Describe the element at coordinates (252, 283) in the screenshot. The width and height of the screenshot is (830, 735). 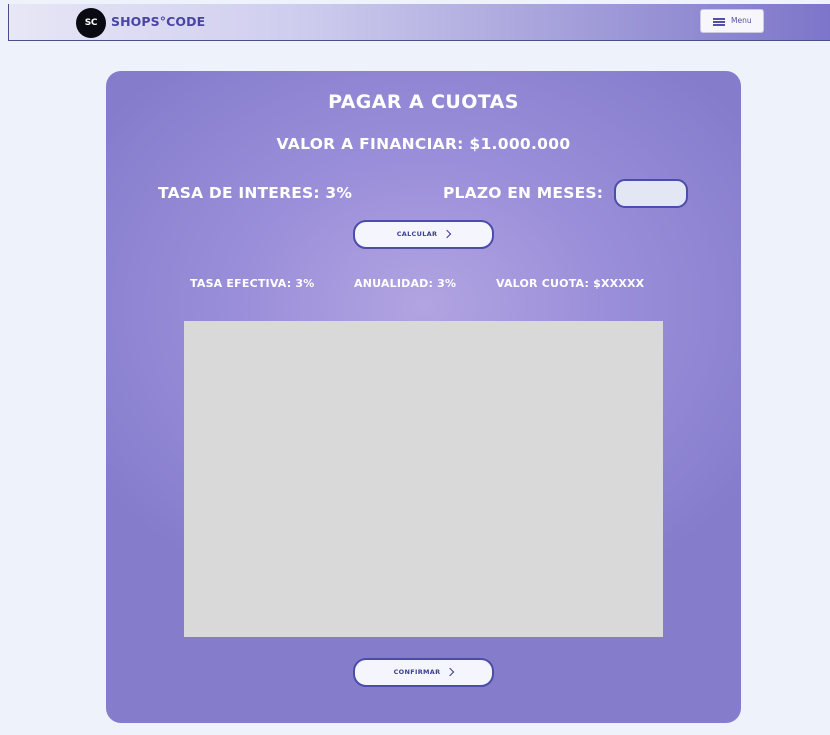
I see `effective-rate: TASA EFECTIVA: 3%` at that location.